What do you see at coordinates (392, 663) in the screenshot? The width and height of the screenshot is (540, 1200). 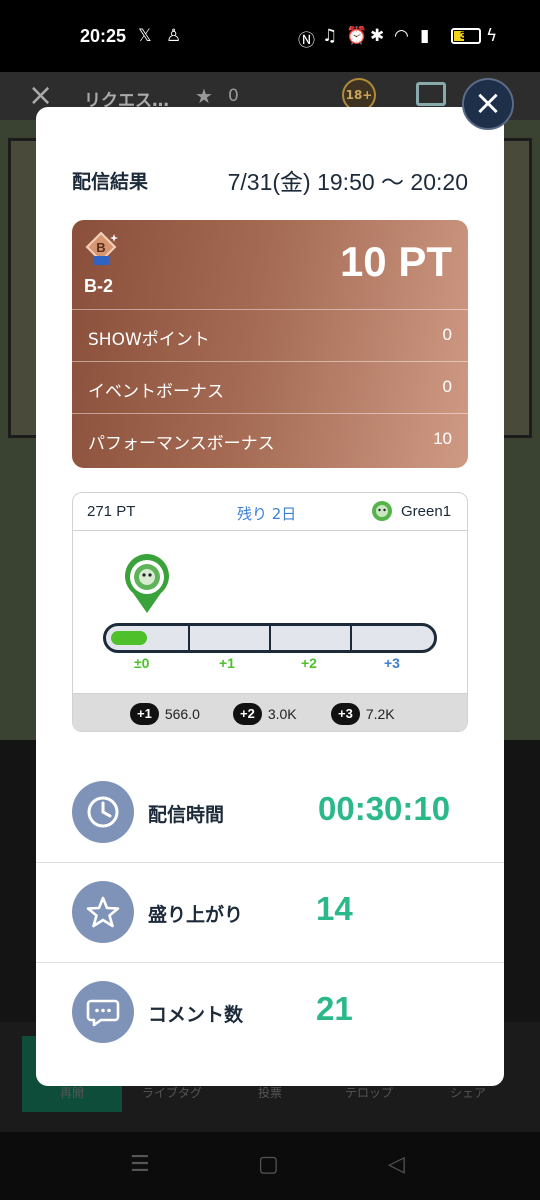 I see `progress-tick: +3` at bounding box center [392, 663].